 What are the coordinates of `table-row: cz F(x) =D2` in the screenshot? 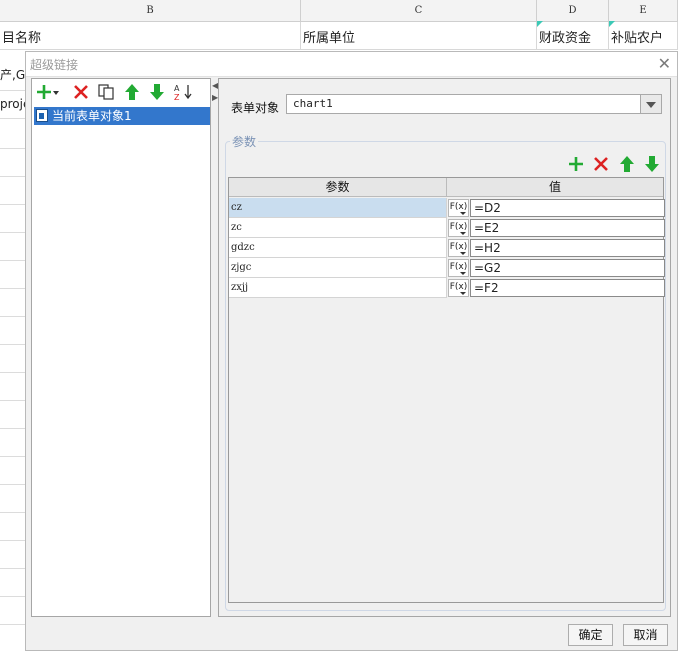 It's located at (447, 208).